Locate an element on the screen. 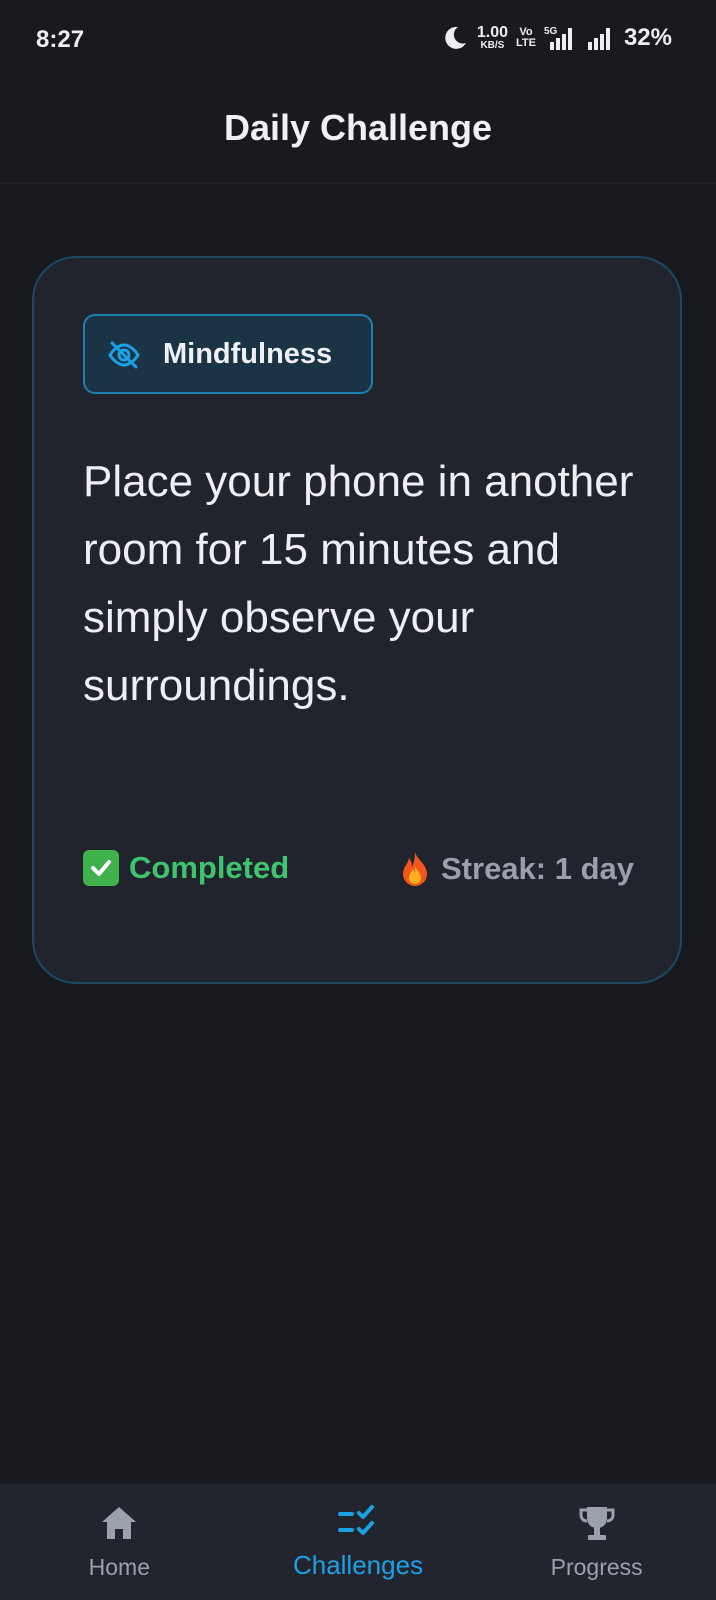 This screenshot has height=1600, width=716. app-header: Daily Challenge is located at coordinates (358, 134).